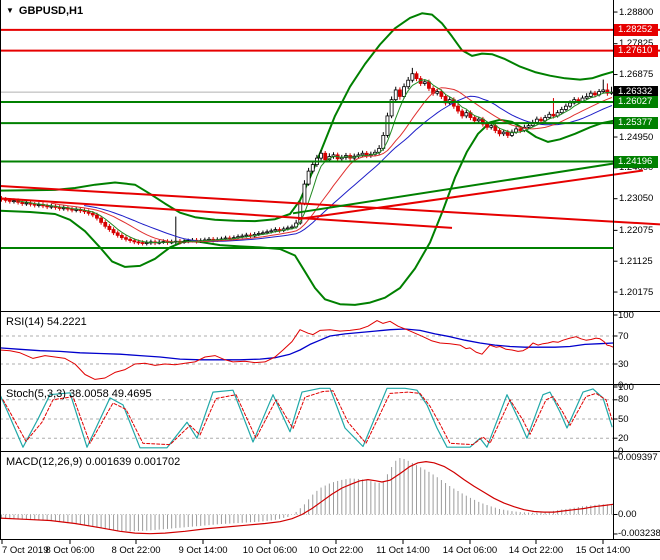 The image size is (660, 560). What do you see at coordinates (307, 344) in the screenshot?
I see `rsi-signal-line` at bounding box center [307, 344].